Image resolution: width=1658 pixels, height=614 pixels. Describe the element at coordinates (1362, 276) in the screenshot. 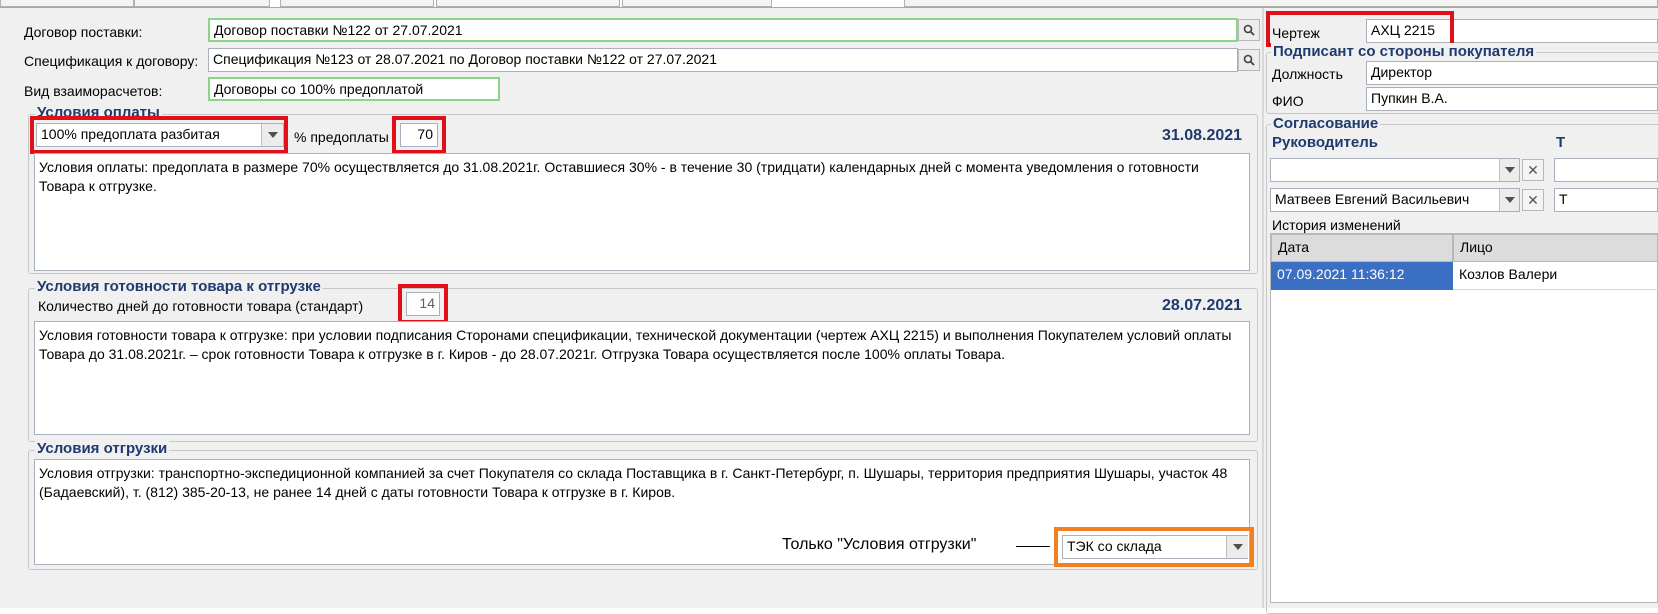

I see `history-row-date: 07.09.2021 11:36:12` at that location.